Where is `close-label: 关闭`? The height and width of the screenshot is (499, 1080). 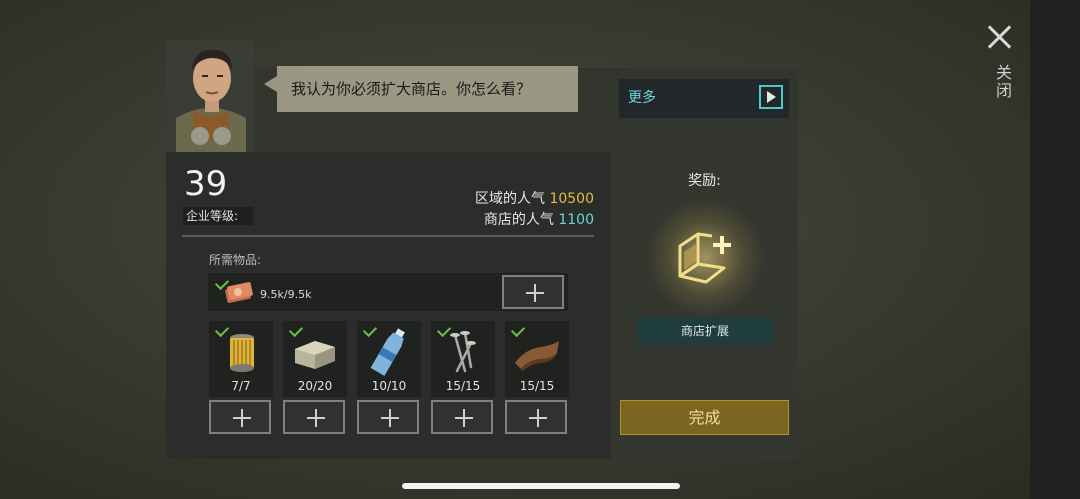 close-label: 关闭 is located at coordinates (1002, 82).